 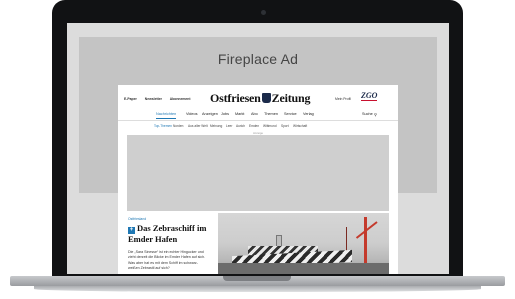 What do you see at coordinates (137, 219) in the screenshot?
I see `article-kicker: Ostfriesland` at bounding box center [137, 219].